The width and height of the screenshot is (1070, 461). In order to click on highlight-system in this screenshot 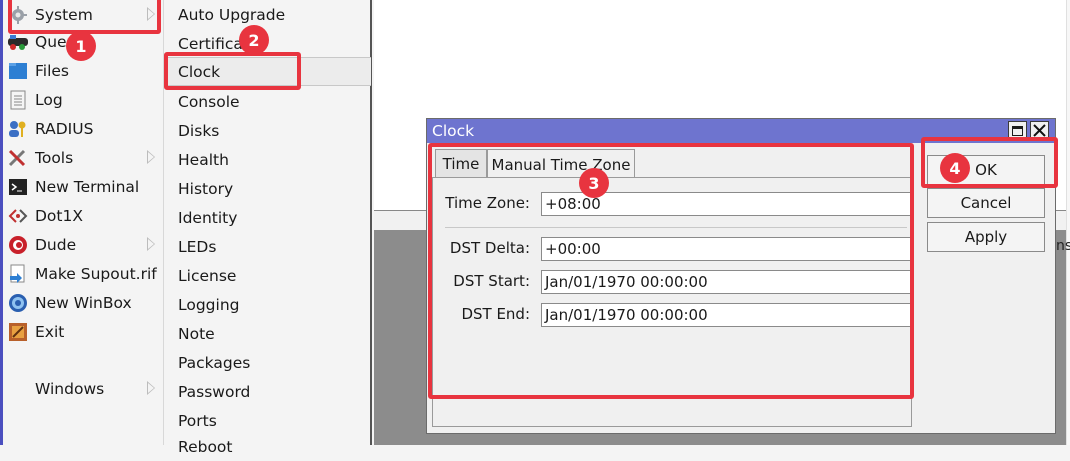, I will do `click(84, 17)`.